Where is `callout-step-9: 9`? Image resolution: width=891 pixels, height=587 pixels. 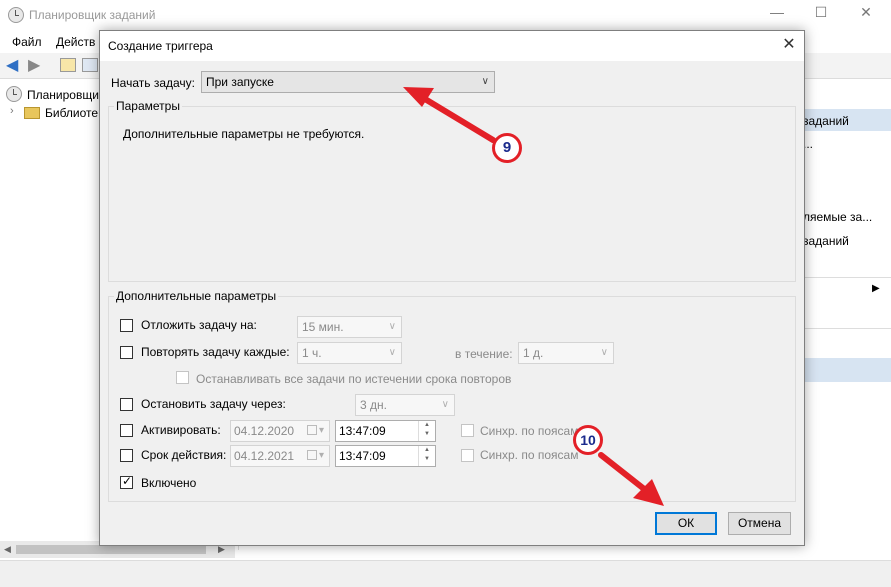 callout-step-9: 9 is located at coordinates (507, 148).